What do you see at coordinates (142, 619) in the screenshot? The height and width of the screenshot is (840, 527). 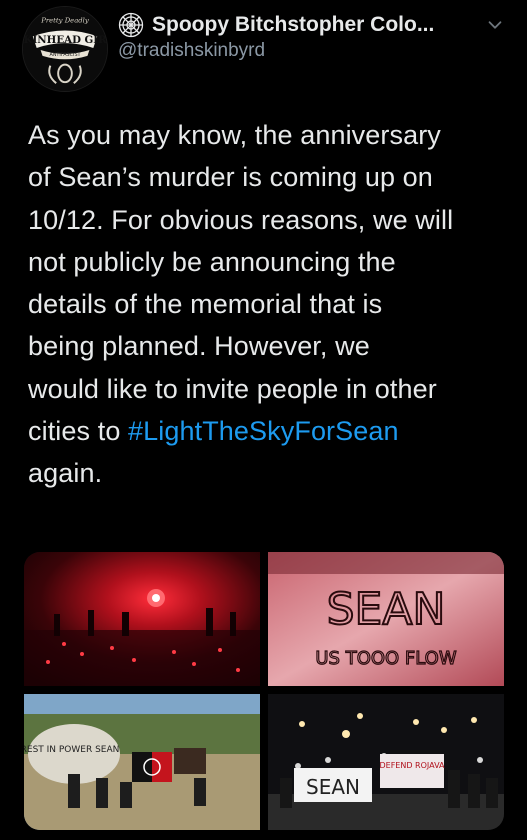 I see `media-photo-flares` at bounding box center [142, 619].